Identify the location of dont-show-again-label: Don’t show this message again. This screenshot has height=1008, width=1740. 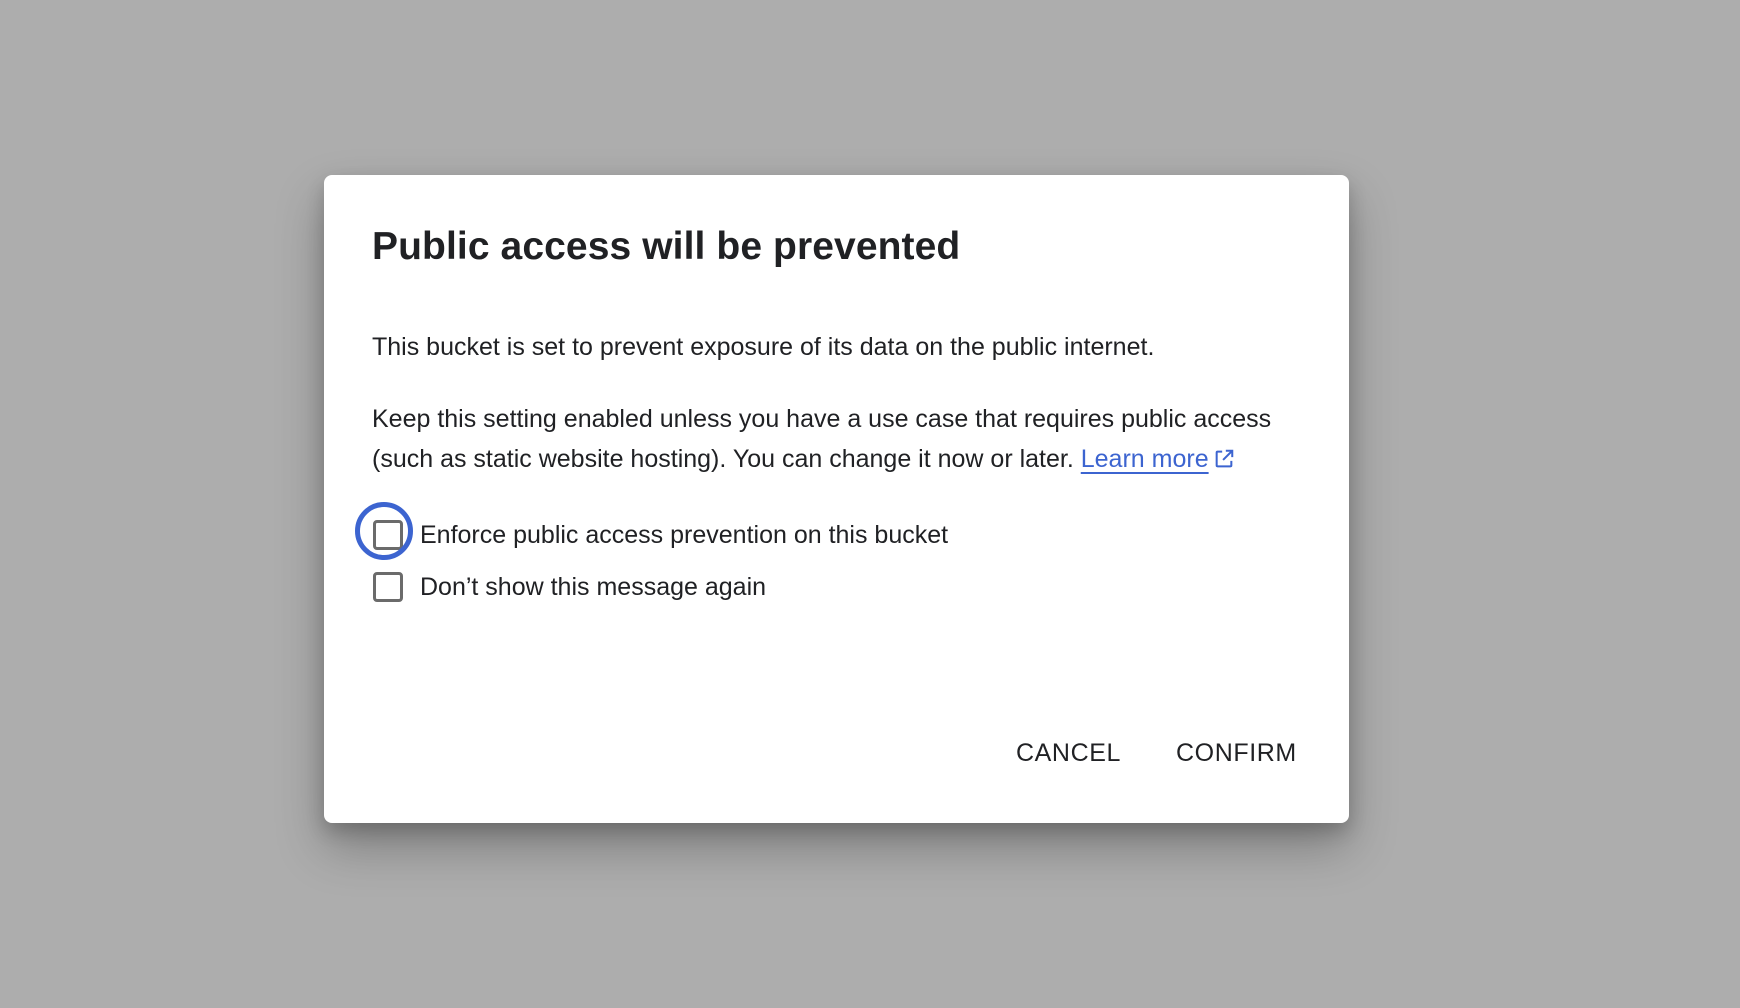
(593, 587).